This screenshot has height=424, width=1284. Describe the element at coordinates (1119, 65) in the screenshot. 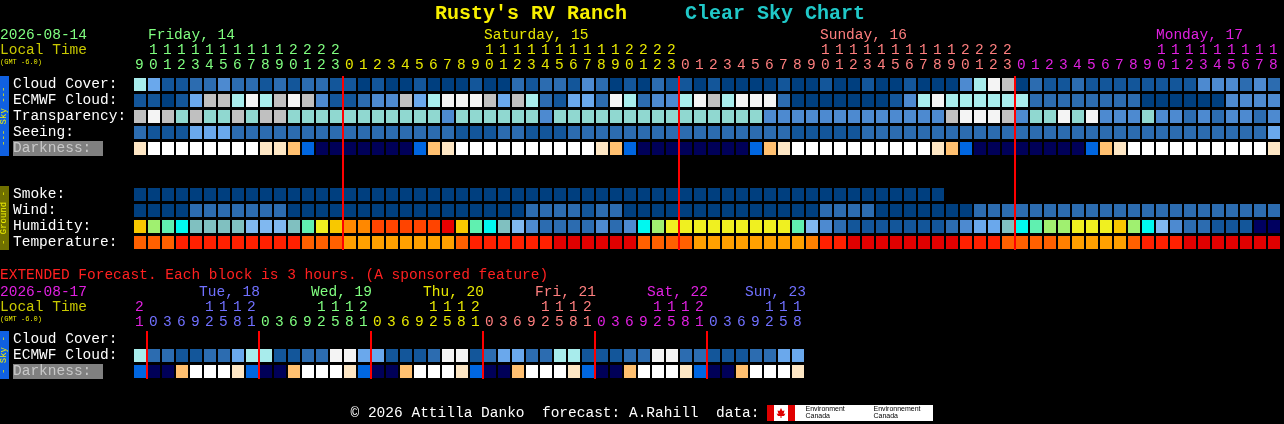

I see `hour-label: 7` at that location.